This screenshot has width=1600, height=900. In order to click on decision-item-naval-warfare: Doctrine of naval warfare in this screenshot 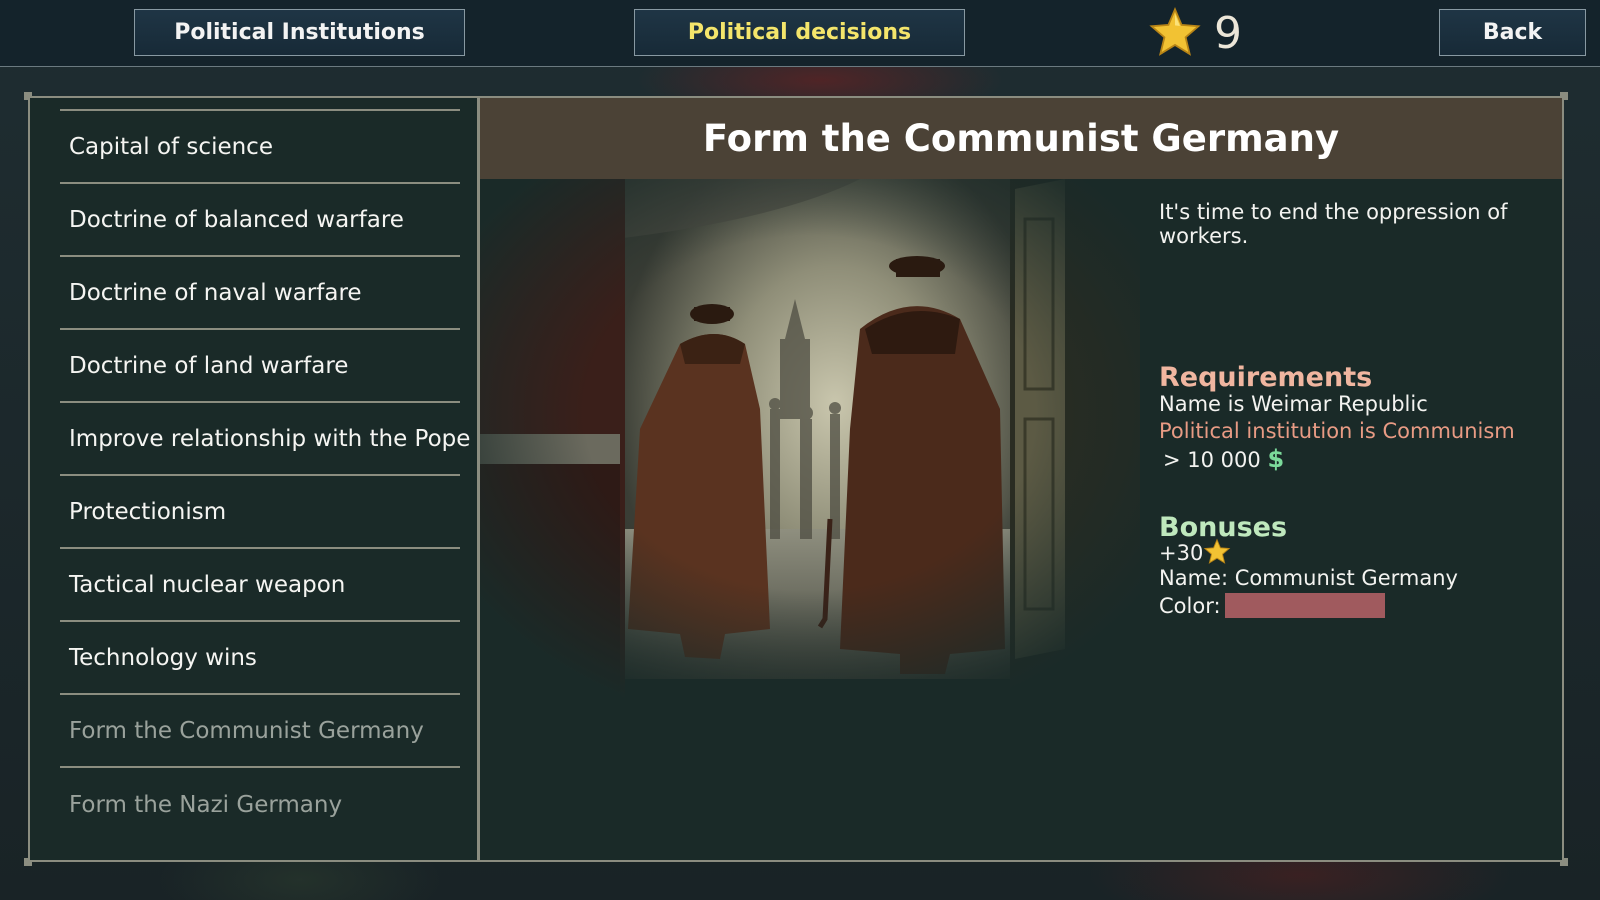, I will do `click(260, 293)`.